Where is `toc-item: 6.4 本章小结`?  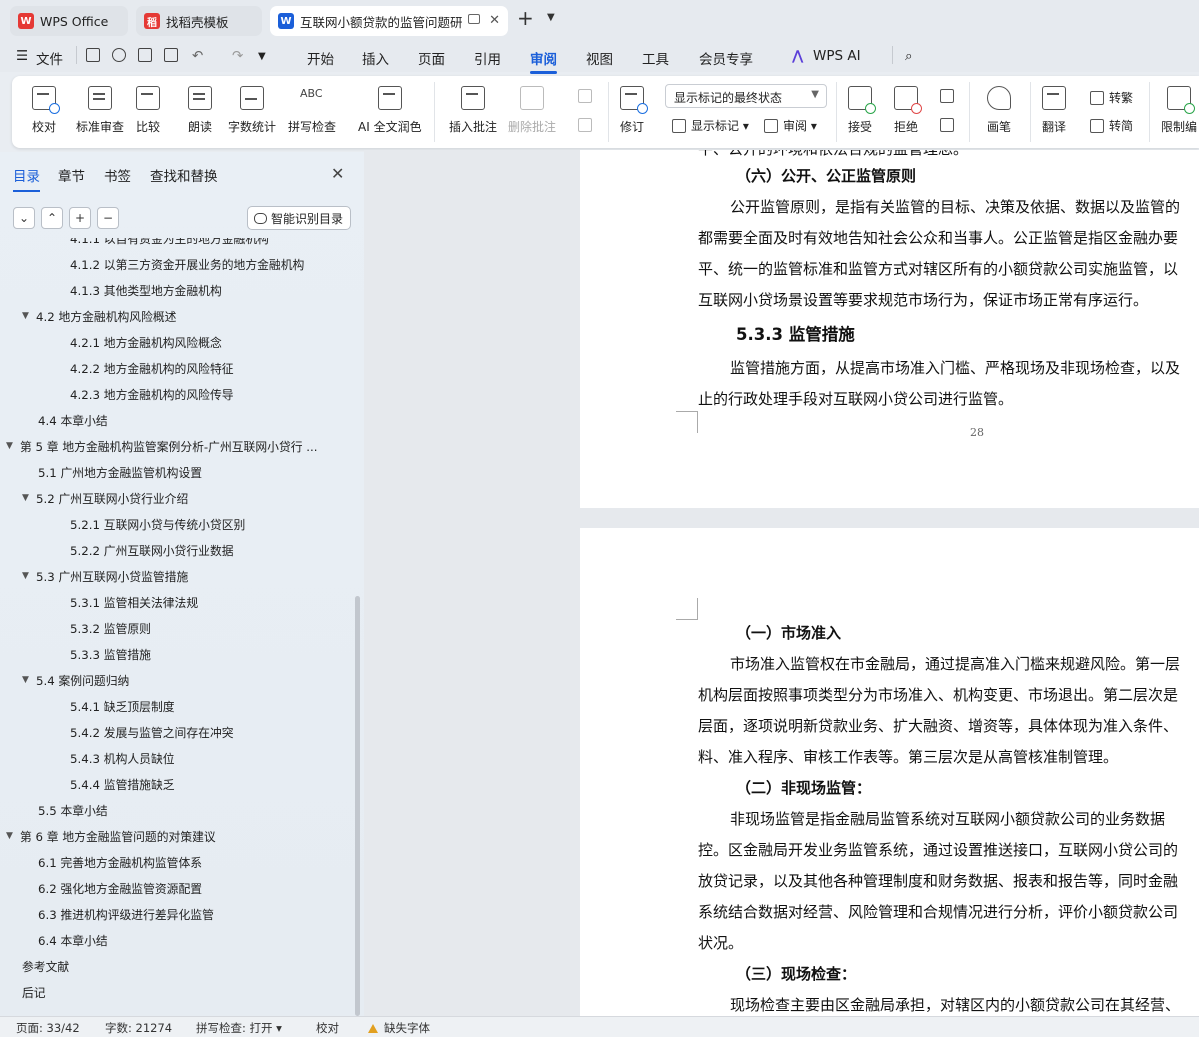
toc-item: 6.4 本章小结 is located at coordinates (73, 940).